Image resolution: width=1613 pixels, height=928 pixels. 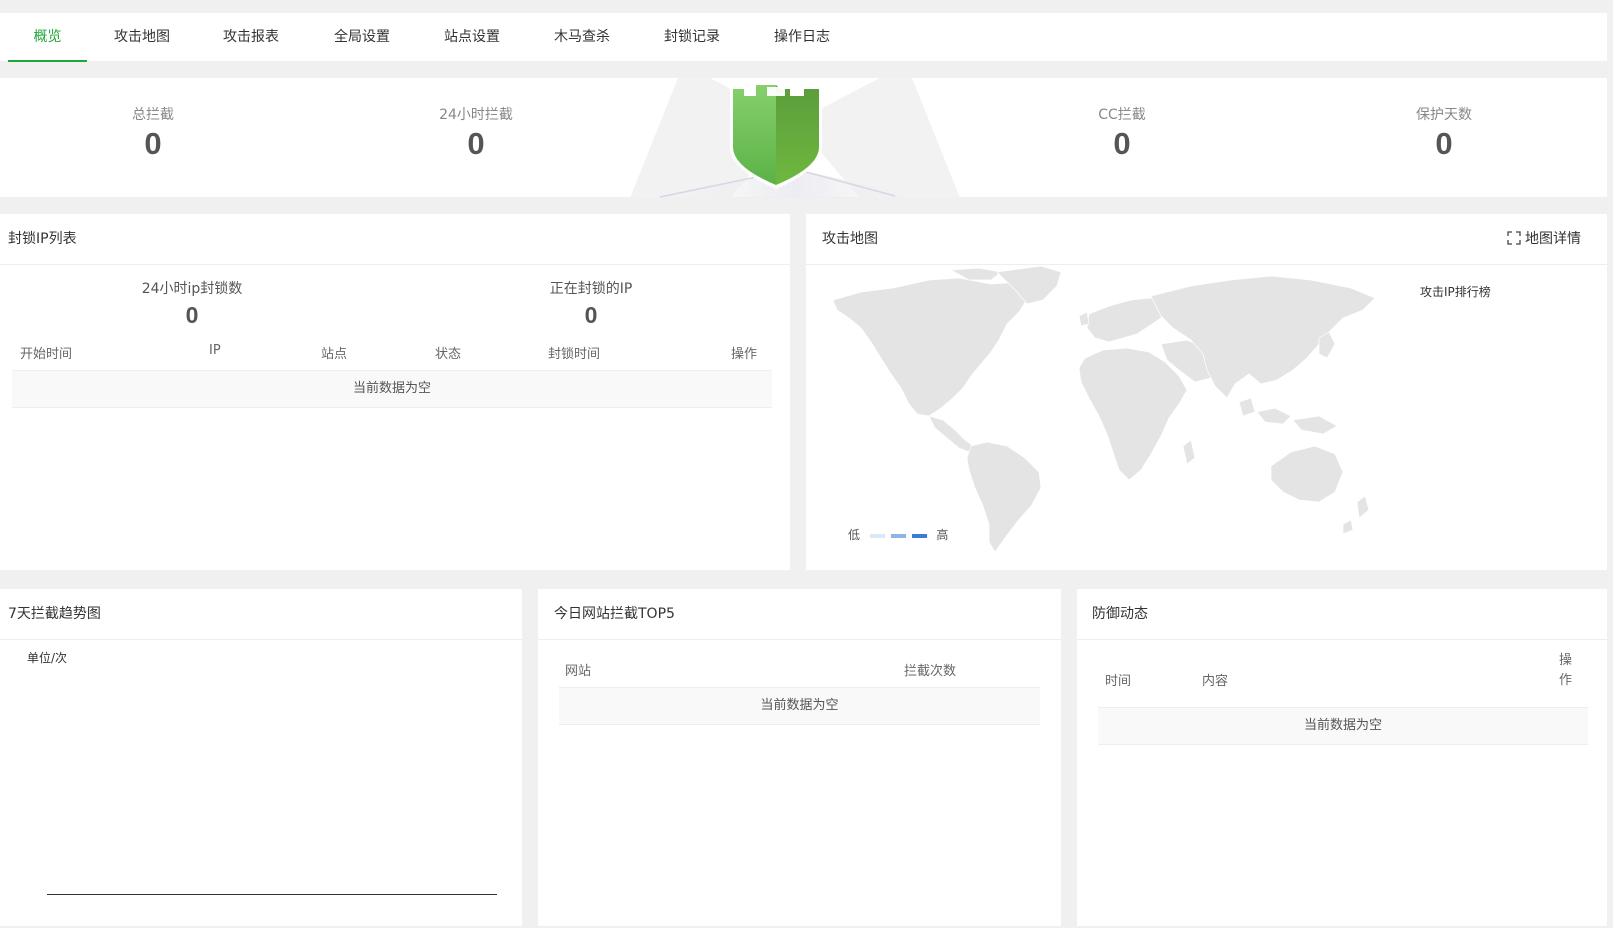 I want to click on column-ip: IP, so click(x=215, y=350).